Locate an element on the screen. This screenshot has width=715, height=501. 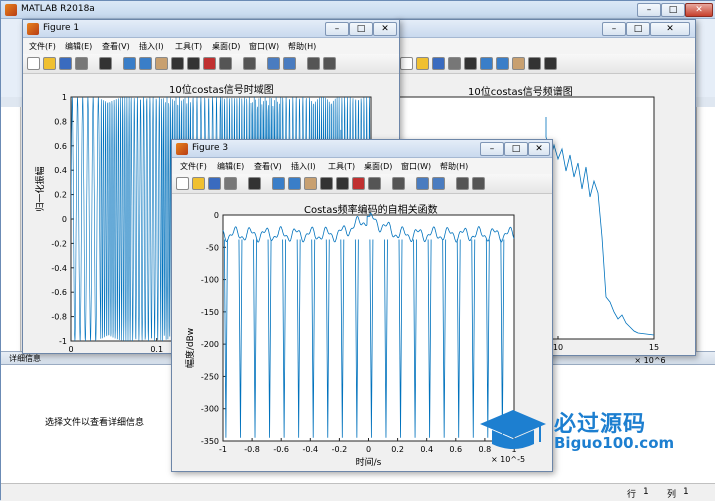
fig3-new-file-icon is located at coordinates (182, 183).